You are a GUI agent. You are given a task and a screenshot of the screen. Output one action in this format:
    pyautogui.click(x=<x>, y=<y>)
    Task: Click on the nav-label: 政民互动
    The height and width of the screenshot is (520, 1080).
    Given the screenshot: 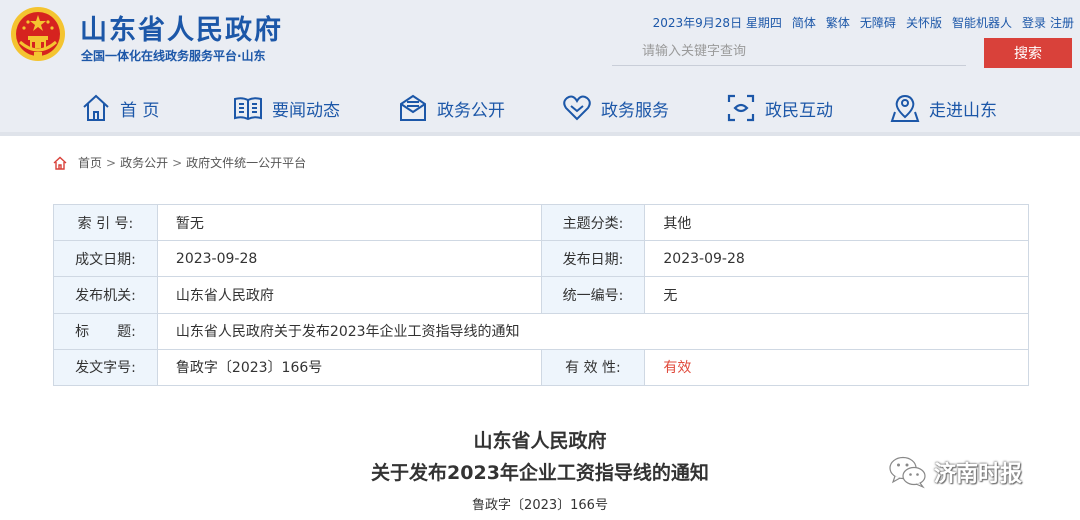 What is the action you would take?
    pyautogui.click(x=799, y=110)
    